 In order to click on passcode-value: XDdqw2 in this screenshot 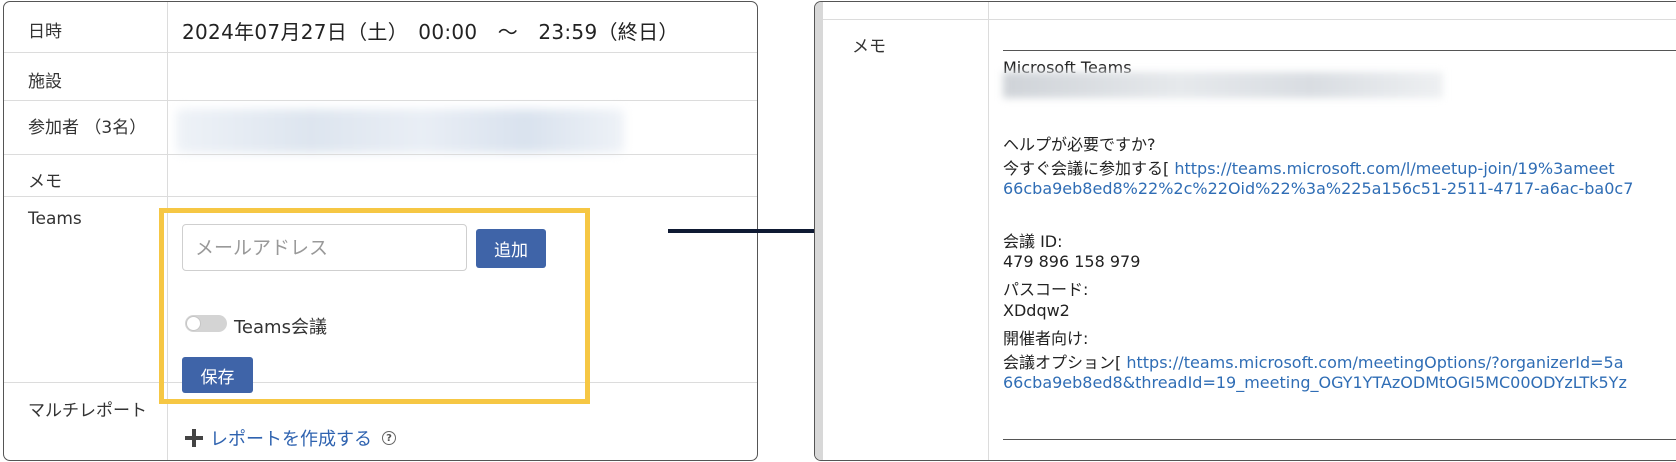, I will do `click(1036, 310)`.